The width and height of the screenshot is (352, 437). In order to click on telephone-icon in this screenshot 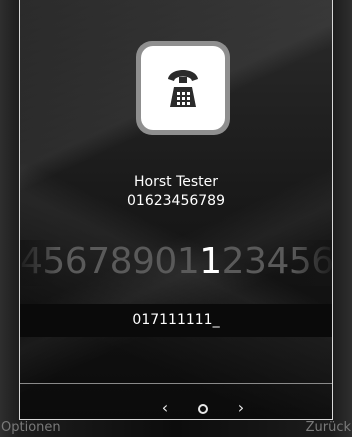, I will do `click(183, 88)`.